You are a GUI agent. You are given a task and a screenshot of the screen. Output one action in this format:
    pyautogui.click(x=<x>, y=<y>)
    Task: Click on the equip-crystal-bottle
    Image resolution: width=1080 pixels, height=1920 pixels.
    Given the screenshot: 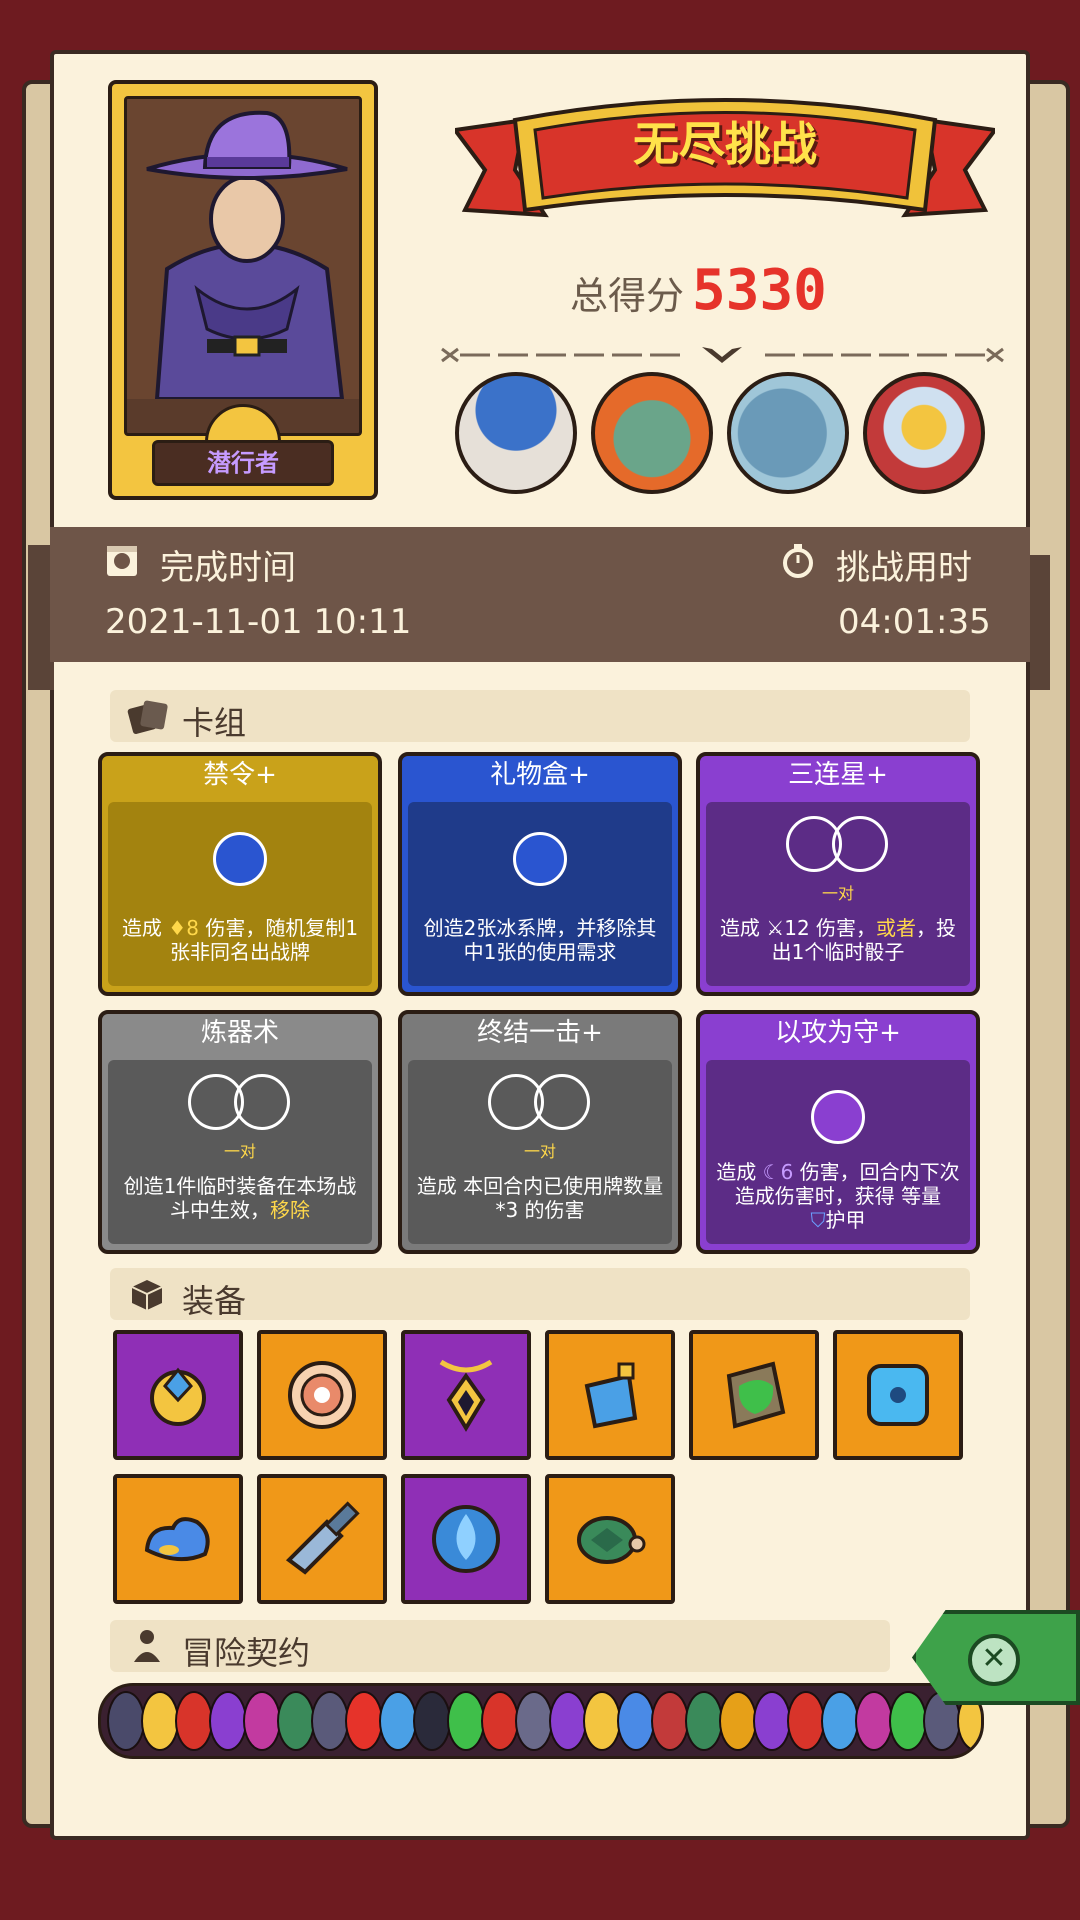 What is the action you would take?
    pyautogui.click(x=610, y=1395)
    